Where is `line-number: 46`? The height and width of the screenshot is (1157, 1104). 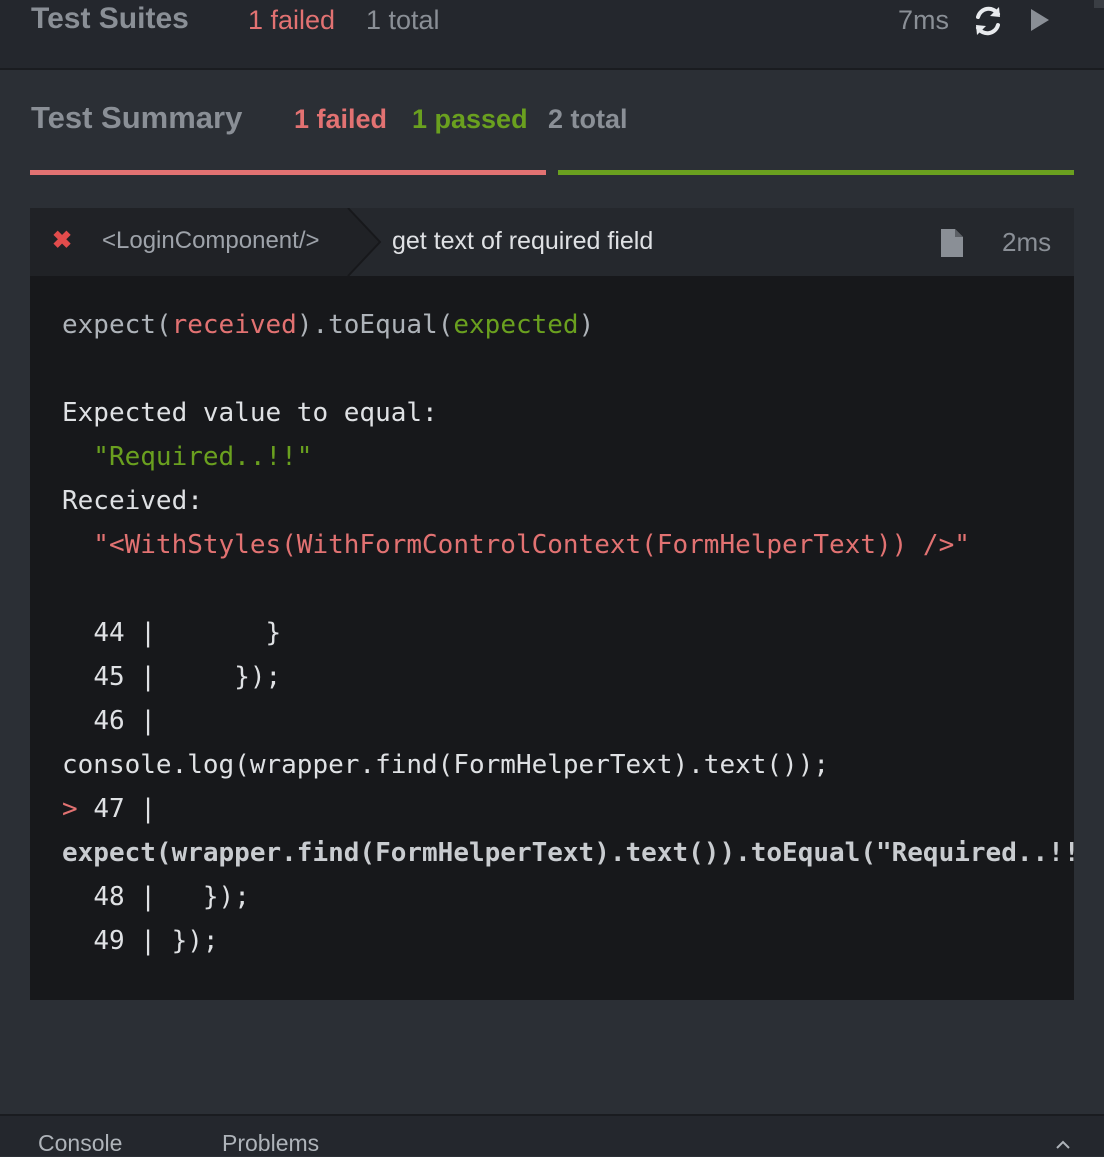
line-number: 46 is located at coordinates (109, 721).